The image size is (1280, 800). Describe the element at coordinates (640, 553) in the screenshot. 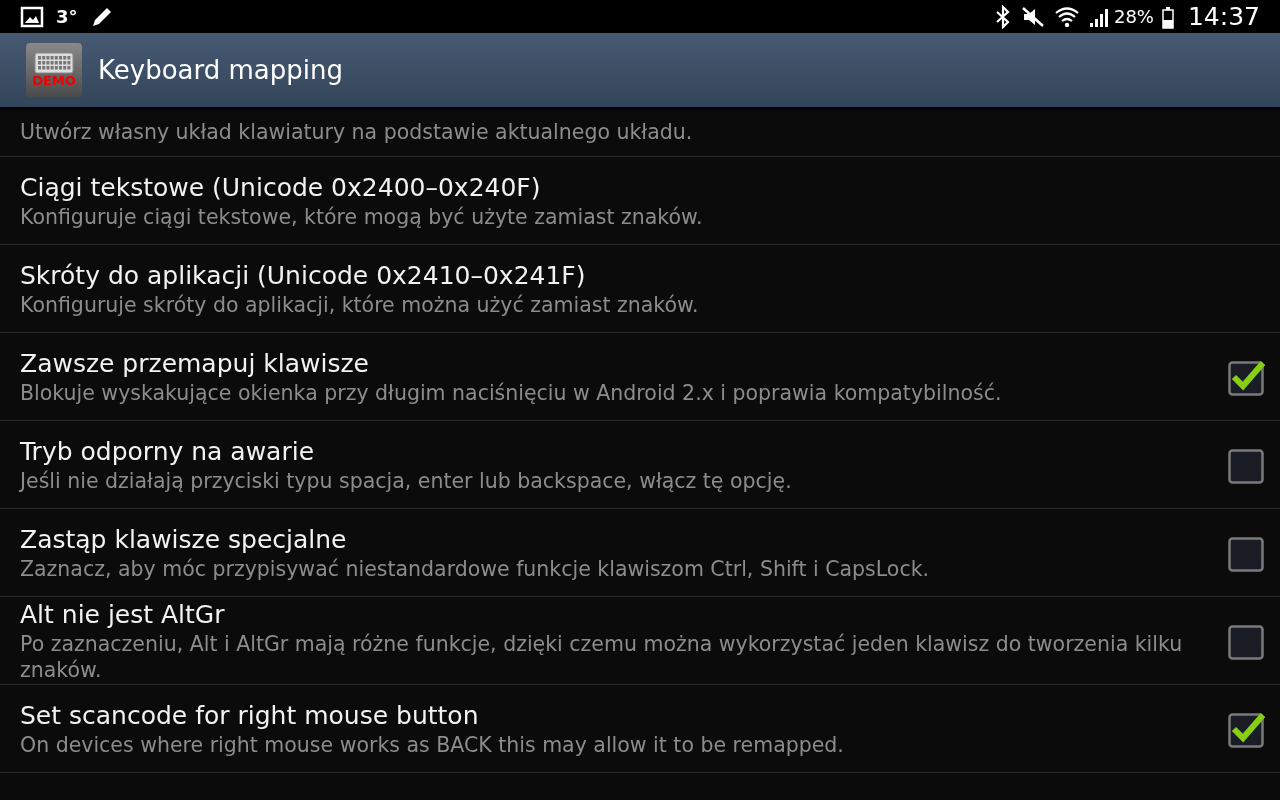

I see `settings-item: Zastąp klawisze specjalne Zaznacz, aby móc przypisywać niestandardowe funkcje klawiszom Ctrl, Shift i CapsLock.` at that location.